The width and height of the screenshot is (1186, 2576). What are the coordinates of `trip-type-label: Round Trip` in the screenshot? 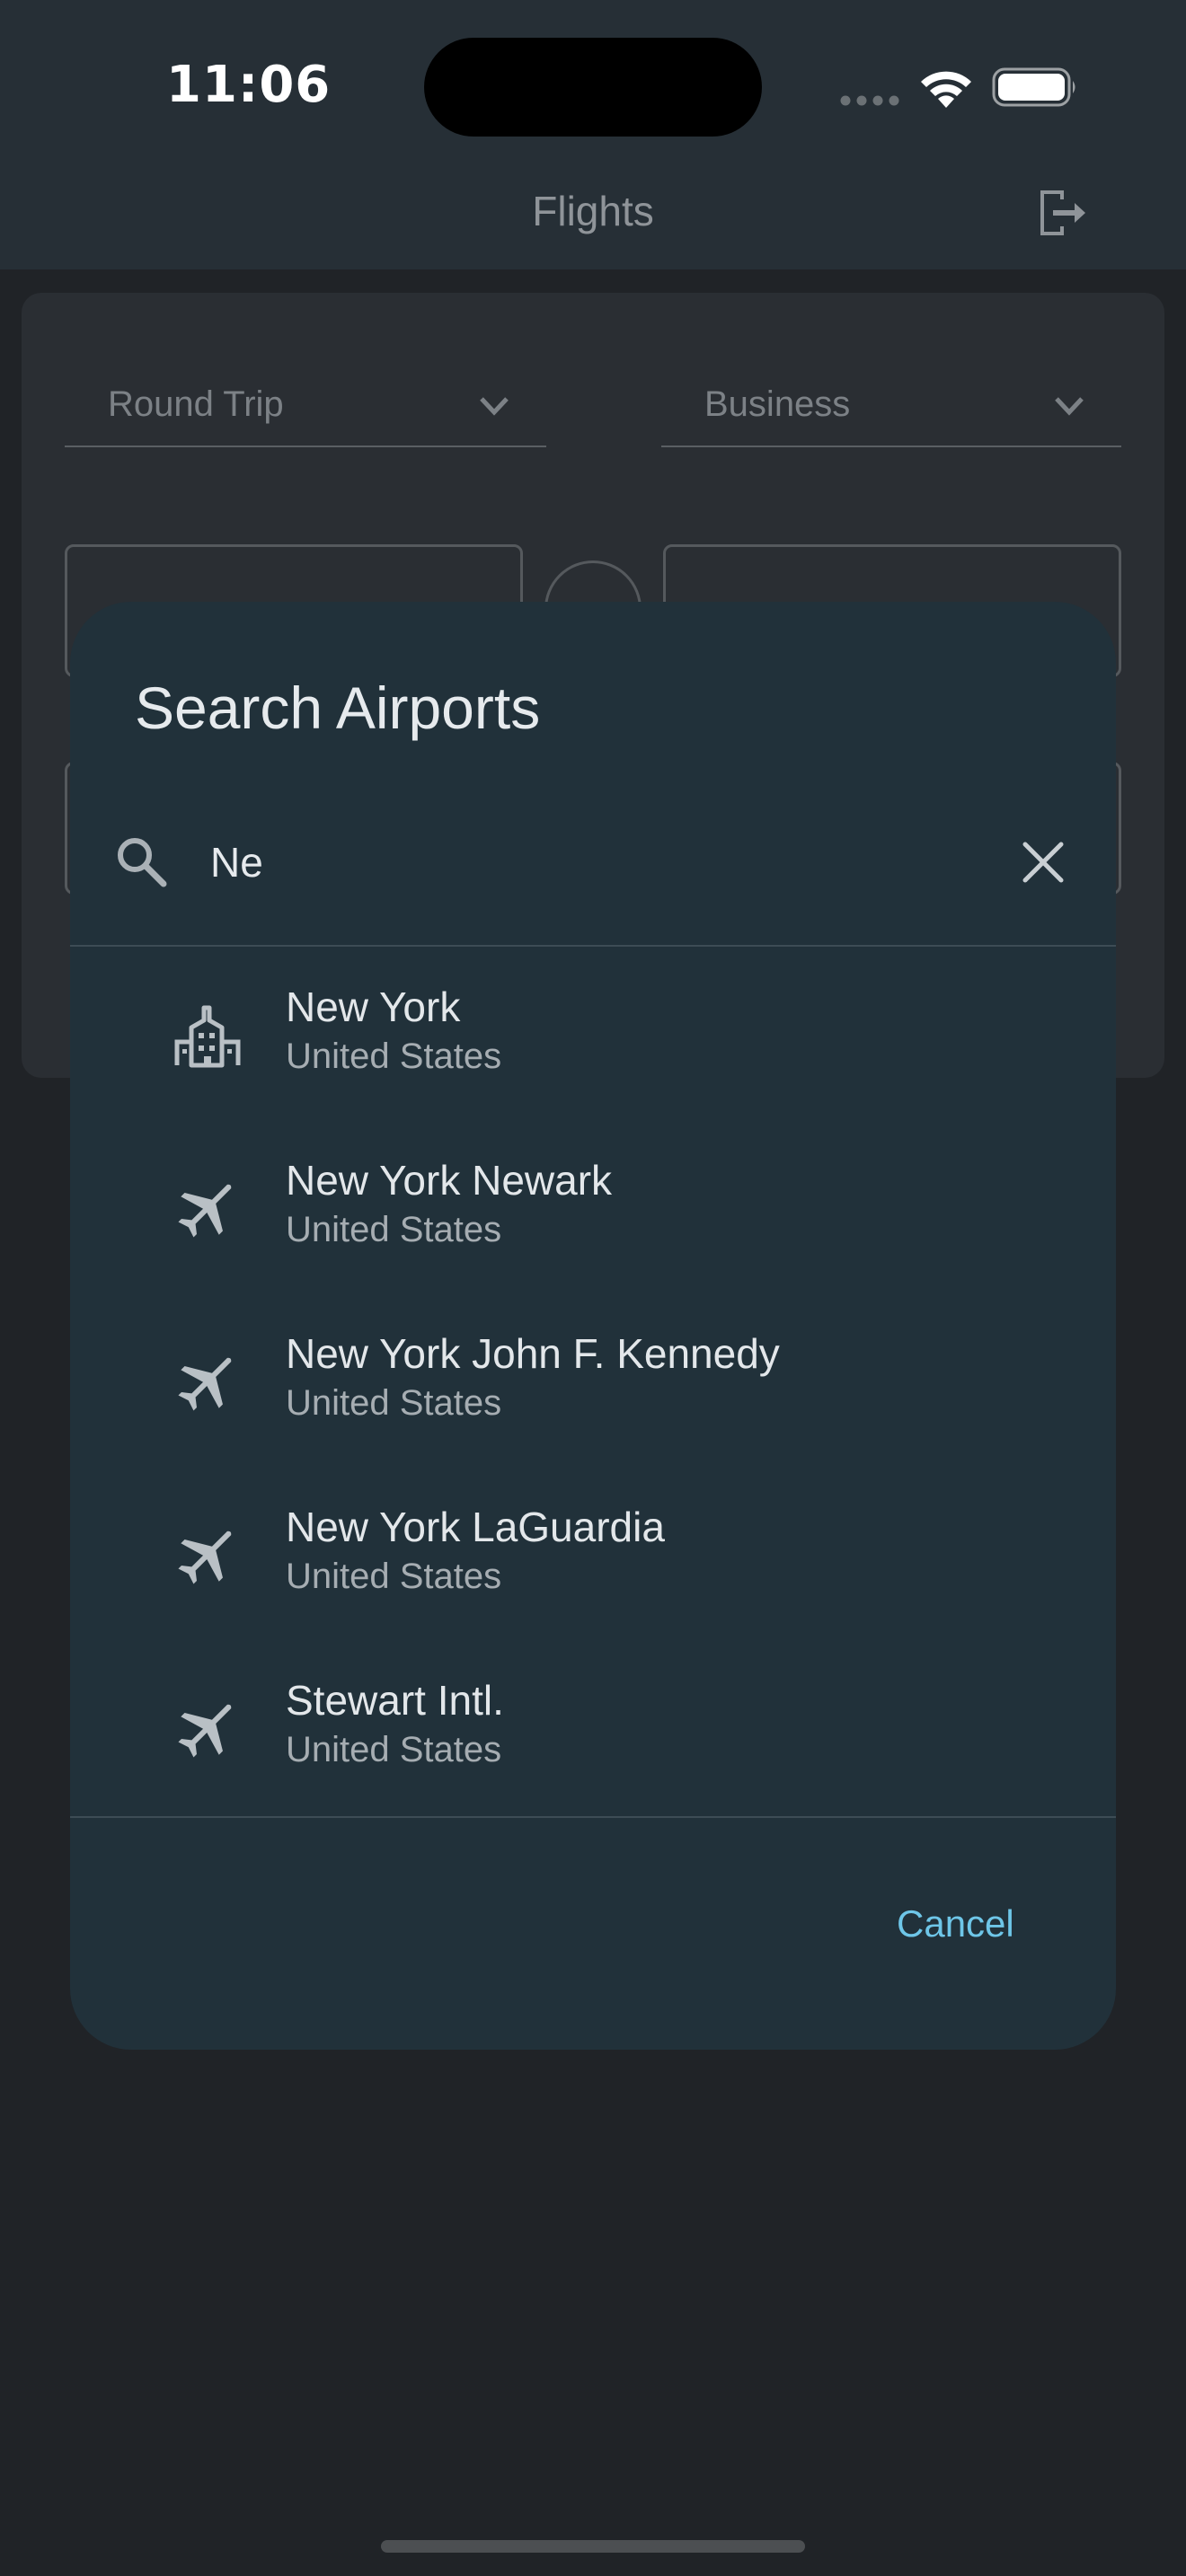 It's located at (196, 404).